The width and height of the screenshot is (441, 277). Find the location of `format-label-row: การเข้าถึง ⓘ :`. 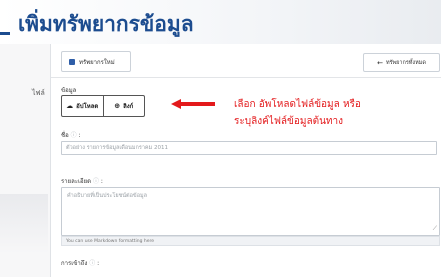

format-label-row: การเข้าถึง ⓘ : is located at coordinates (80, 263).